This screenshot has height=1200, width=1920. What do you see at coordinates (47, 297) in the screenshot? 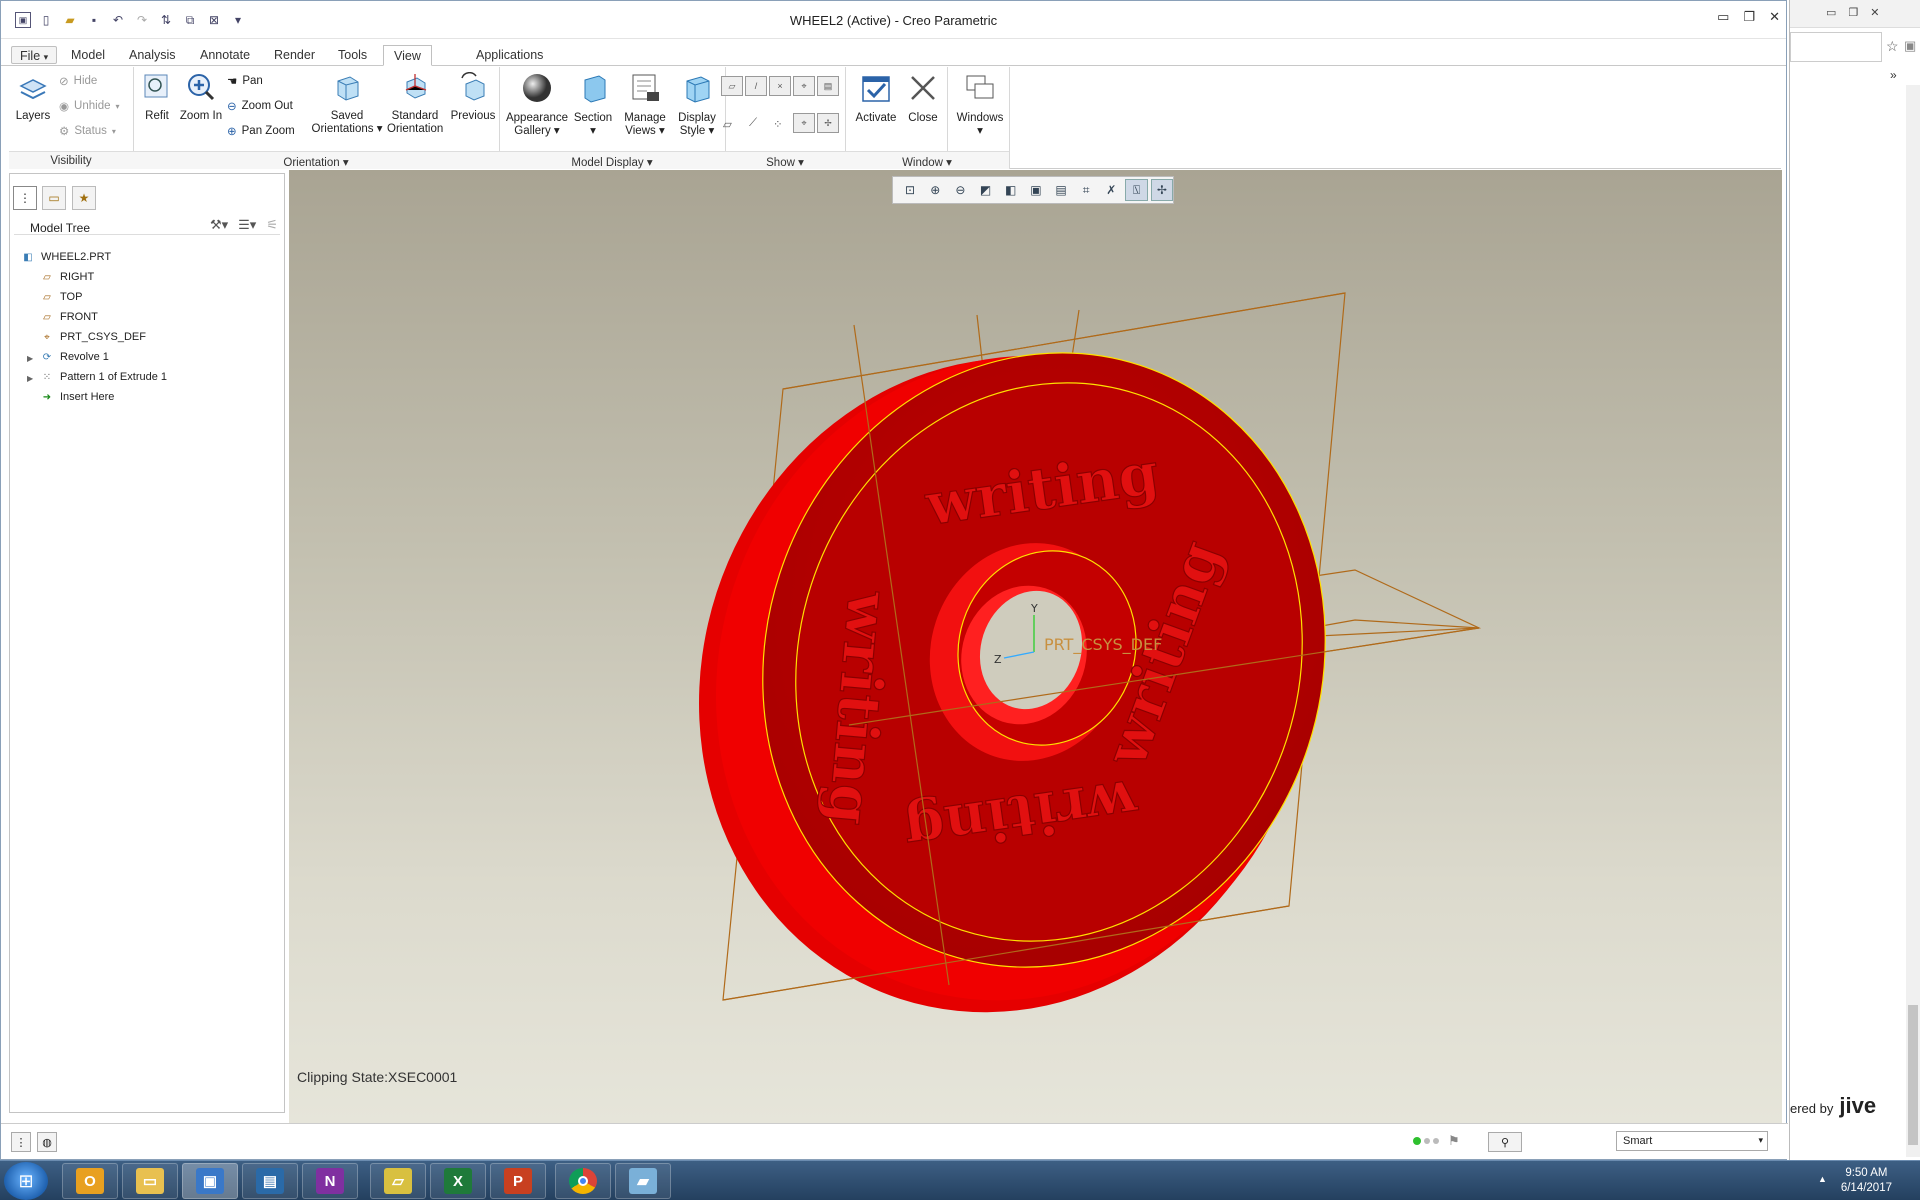
I see `datum-plane-icon: ▱` at bounding box center [47, 297].